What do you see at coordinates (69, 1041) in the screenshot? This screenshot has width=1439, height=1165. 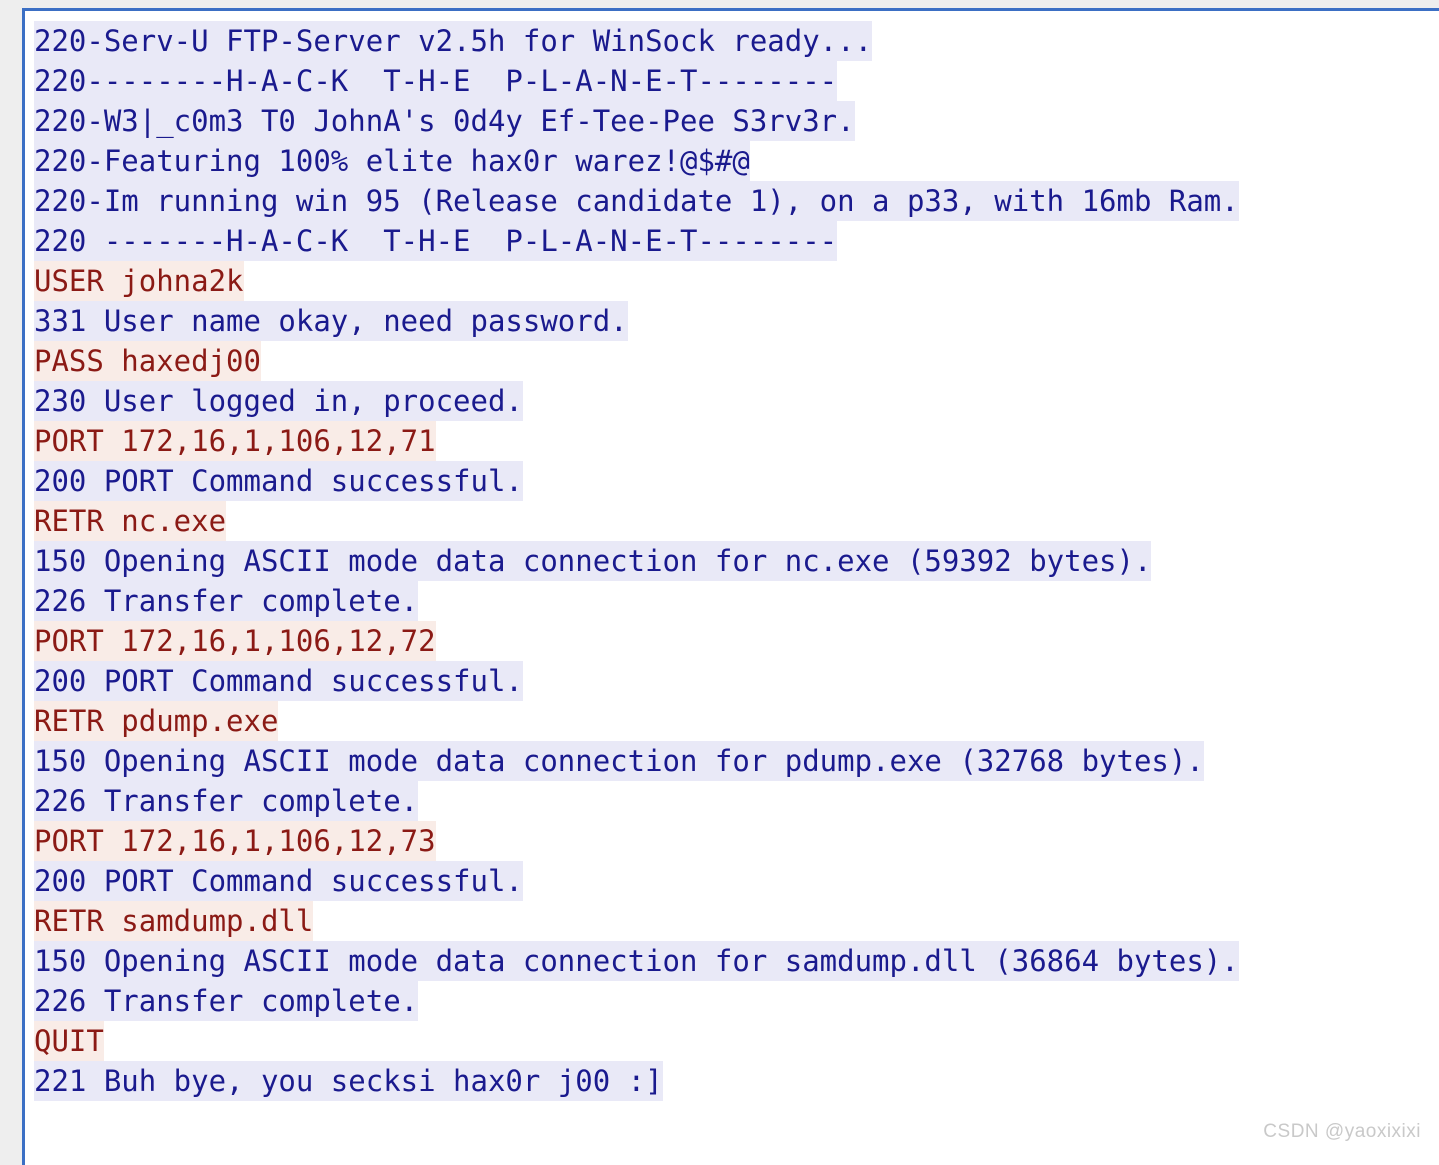 I see `ftp-command-line: QUIT` at bounding box center [69, 1041].